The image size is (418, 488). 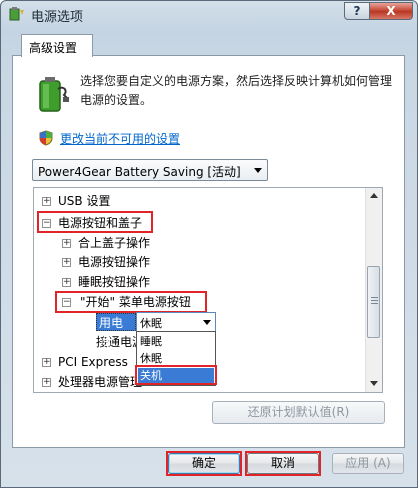 I want to click on combo-value: 休眠, so click(x=151, y=323).